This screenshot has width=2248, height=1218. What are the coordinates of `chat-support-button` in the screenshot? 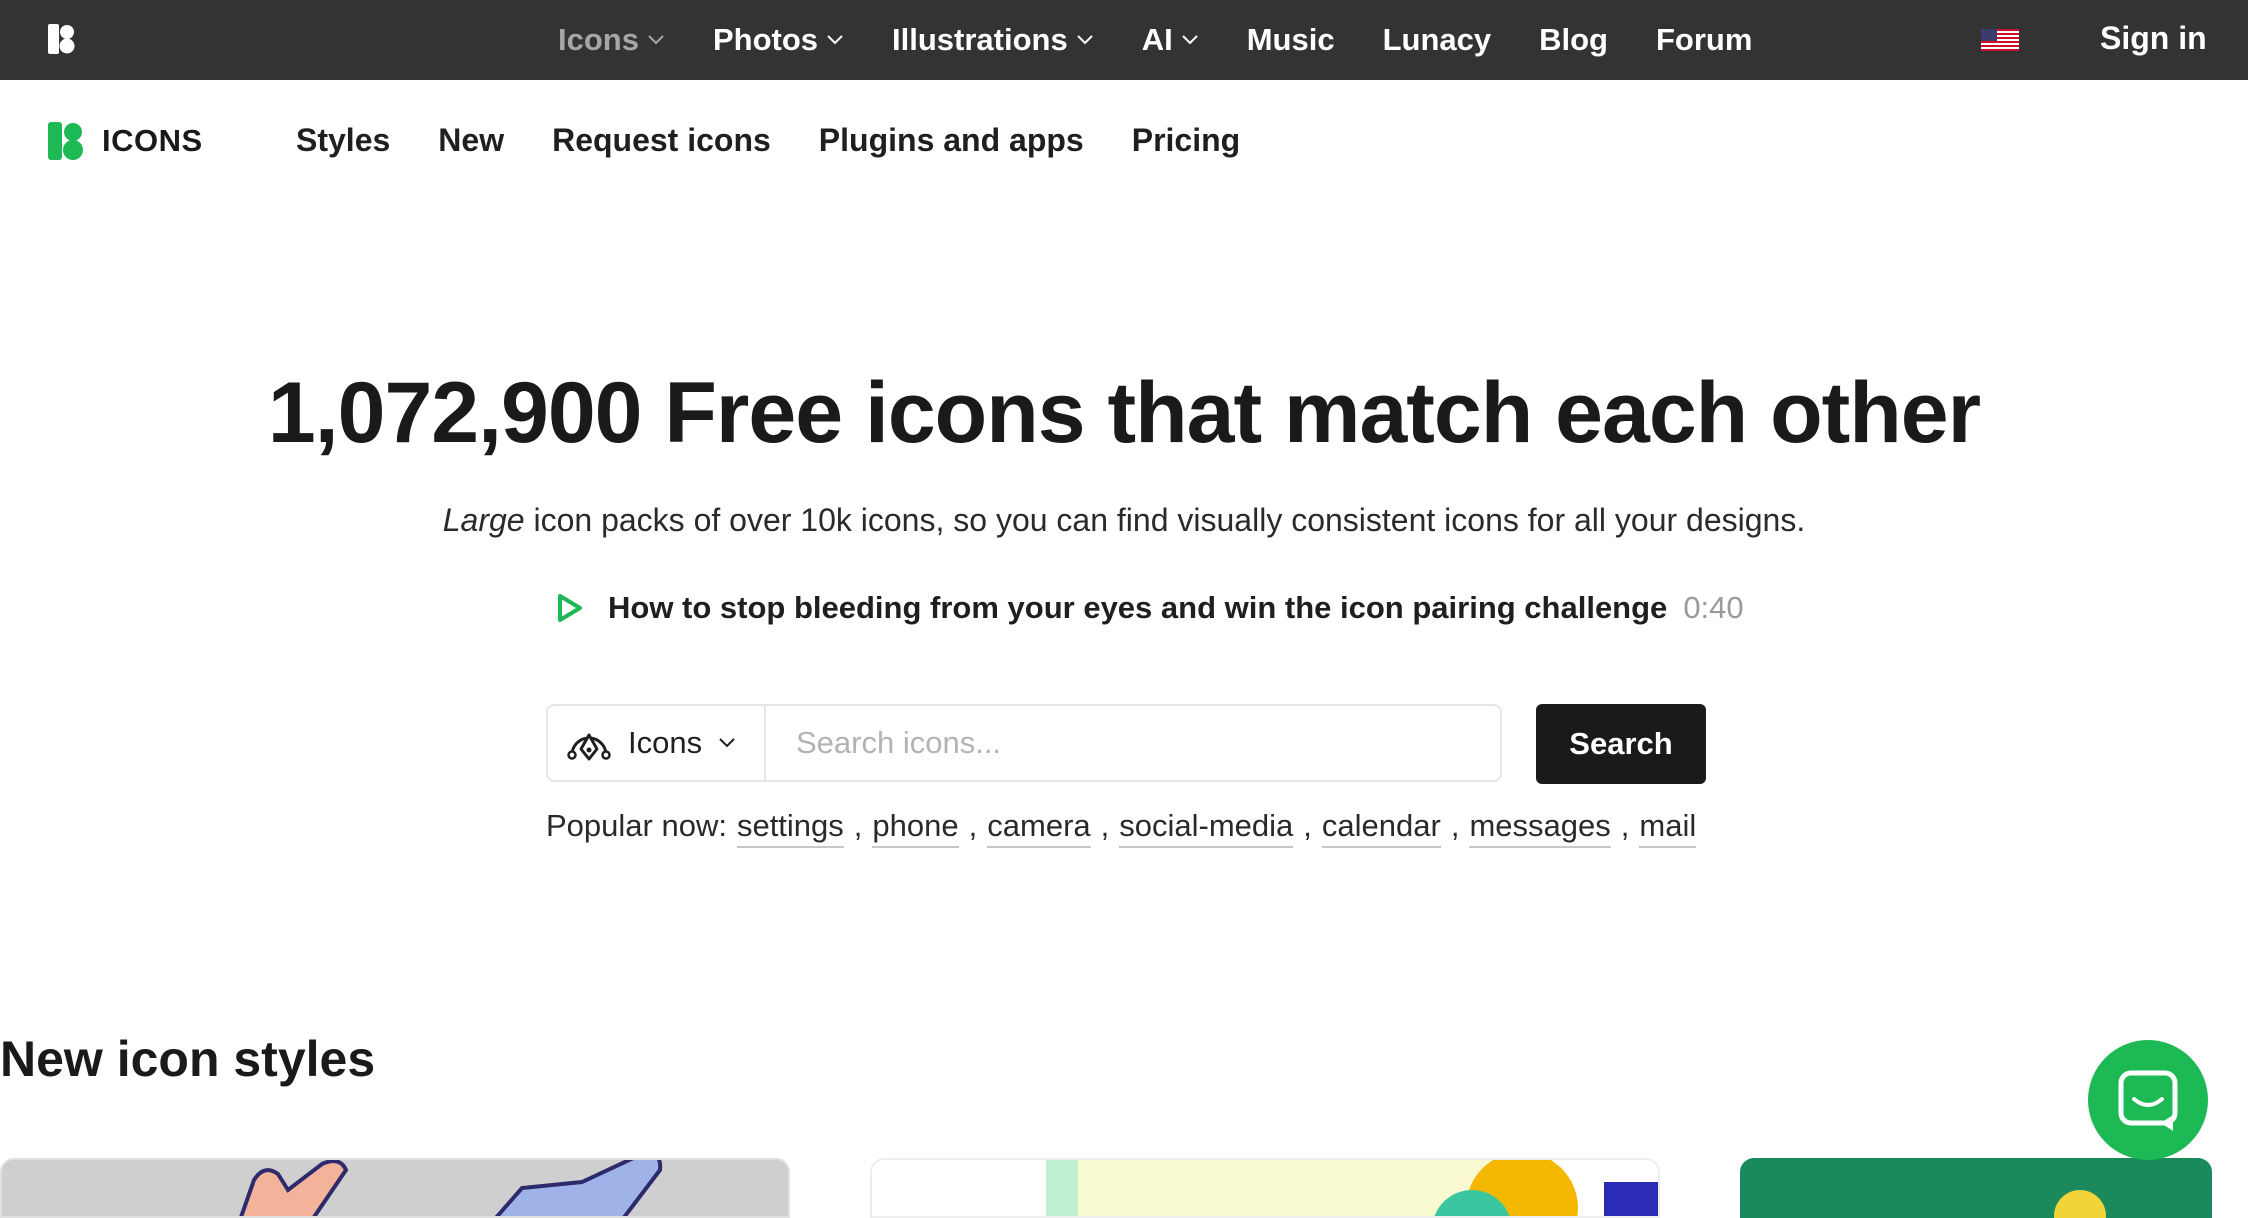 It's located at (2148, 1100).